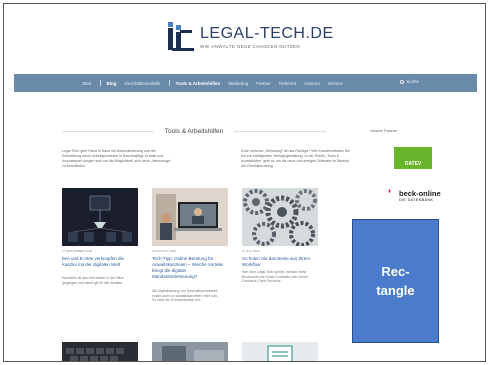 This screenshot has height=365, width=489. Describe the element at coordinates (179, 37) in the screenshot. I see `logo-mark-icon` at that location.